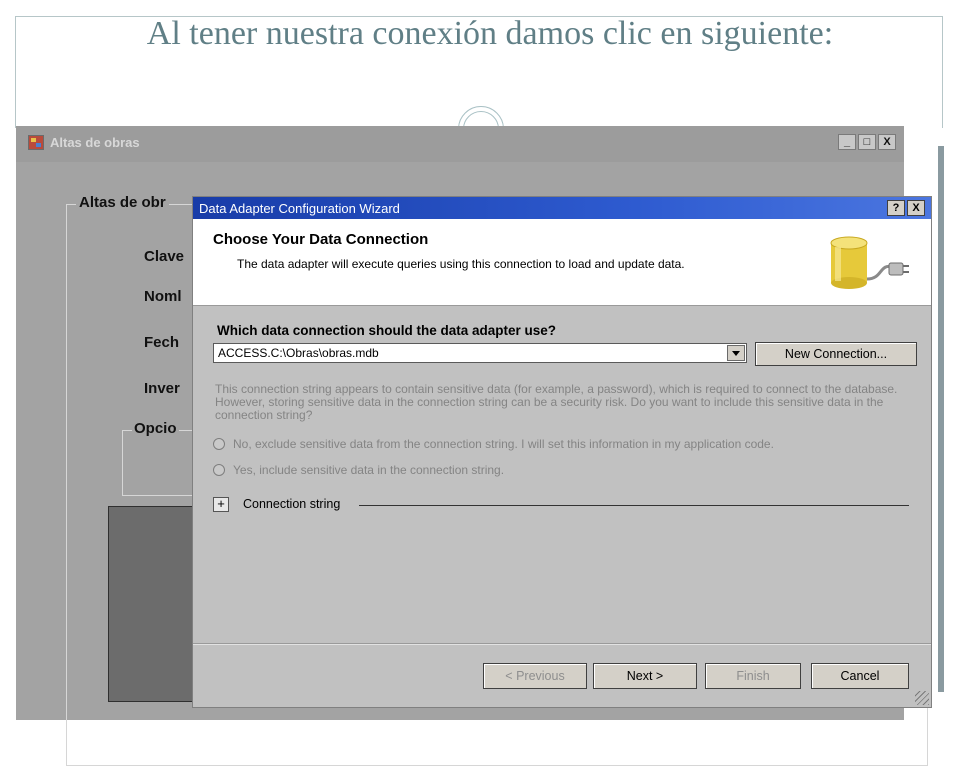 This screenshot has width=960, height=766. What do you see at coordinates (562, 644) in the screenshot?
I see `footer-separator` at bounding box center [562, 644].